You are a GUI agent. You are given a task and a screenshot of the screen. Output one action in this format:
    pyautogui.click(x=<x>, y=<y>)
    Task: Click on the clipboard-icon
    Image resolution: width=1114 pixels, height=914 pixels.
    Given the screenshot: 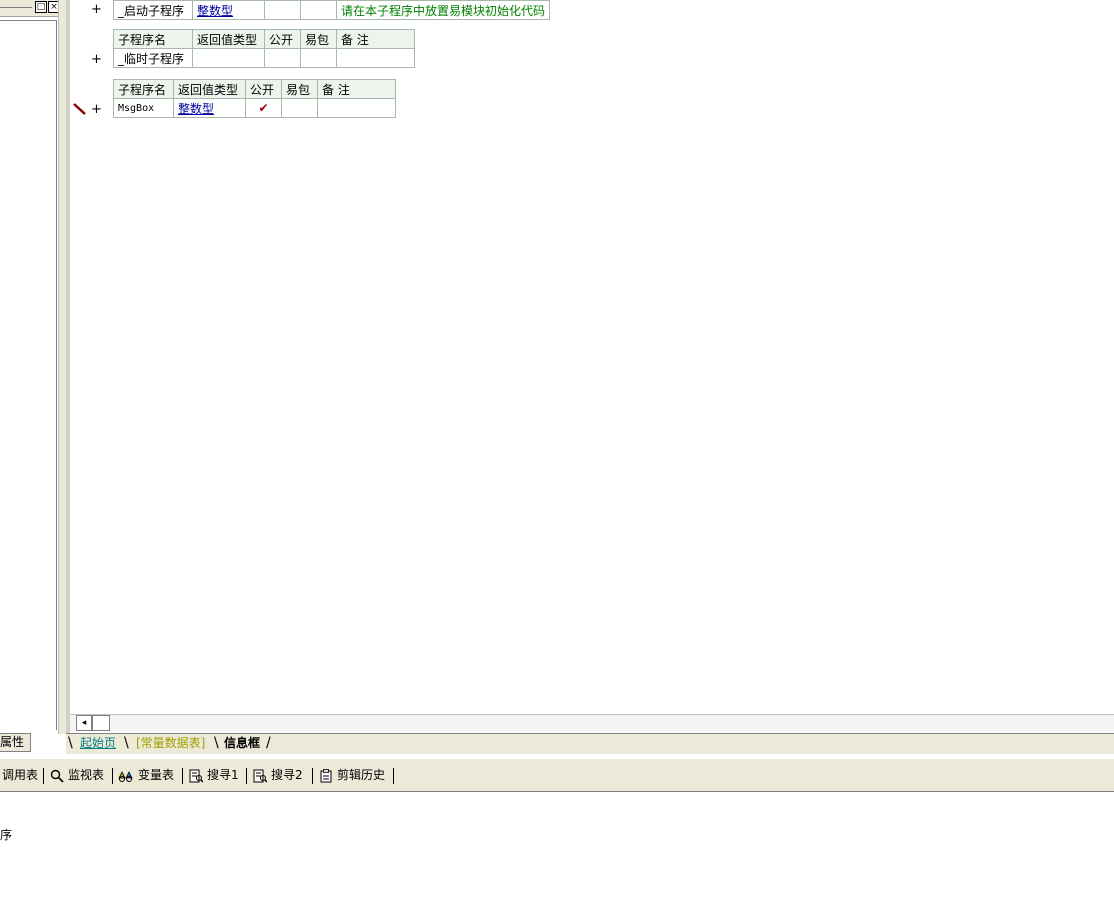 What is the action you would take?
    pyautogui.click(x=326, y=775)
    